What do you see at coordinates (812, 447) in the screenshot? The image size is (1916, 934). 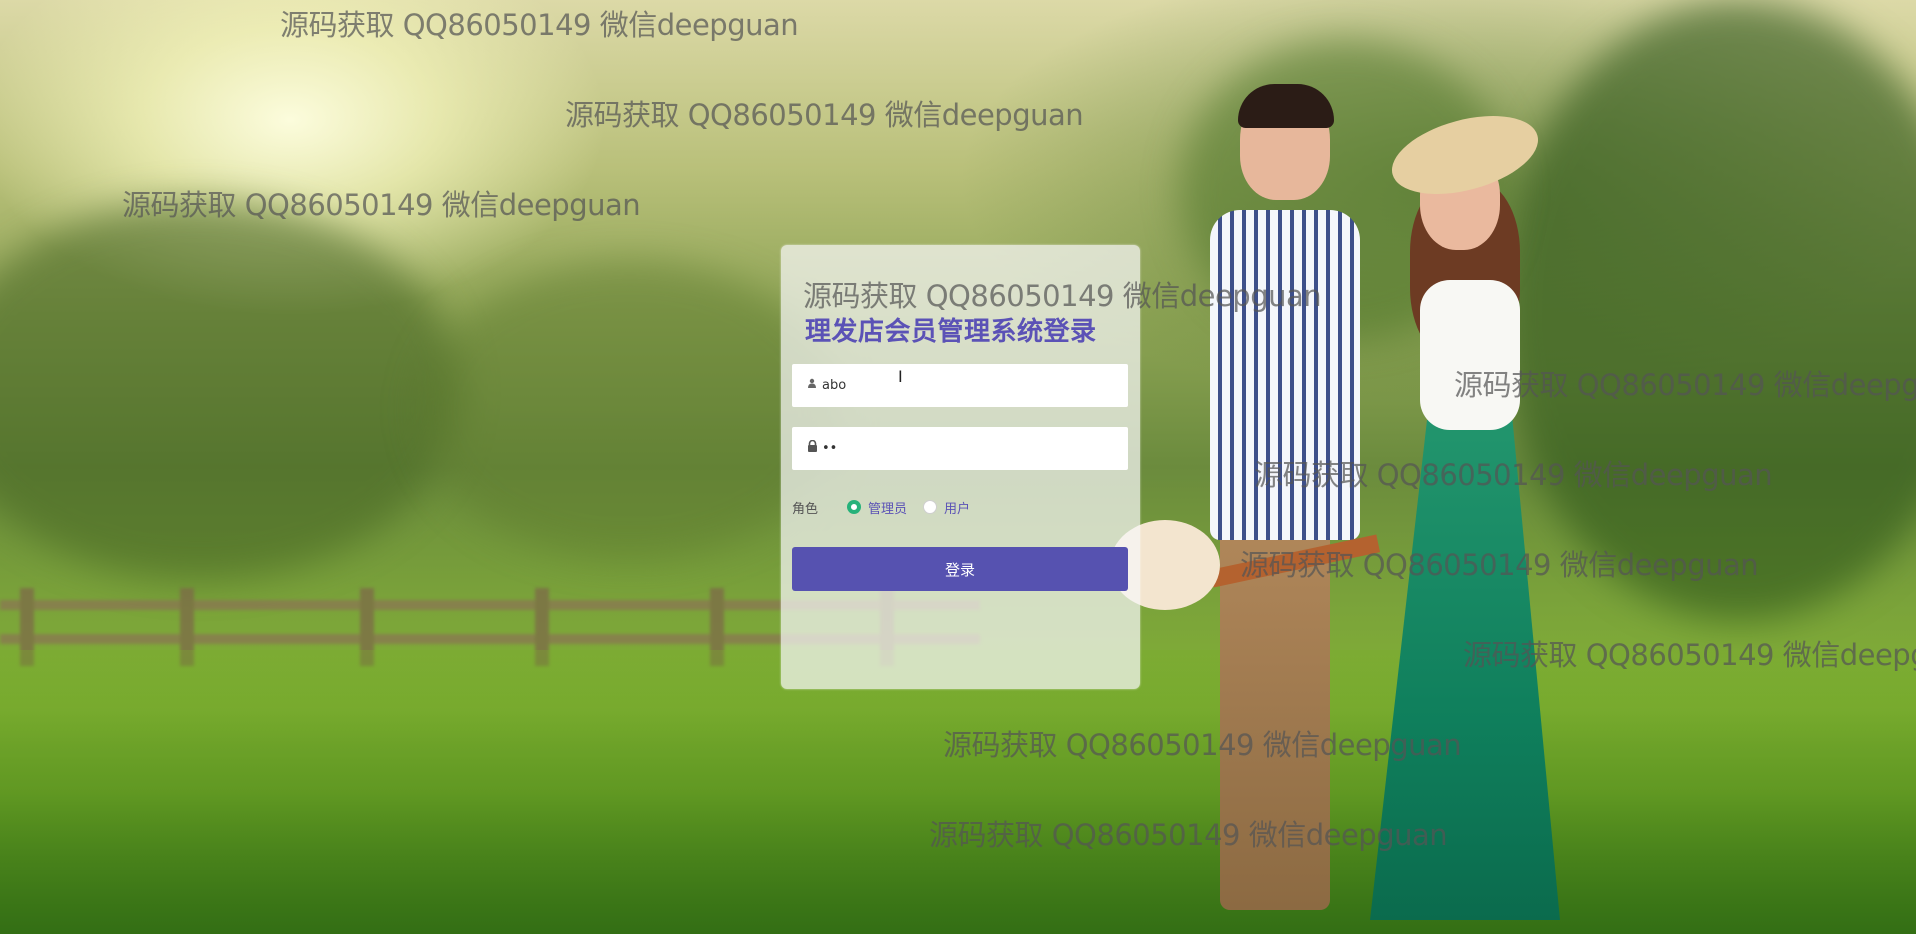 I see `lock-icon` at bounding box center [812, 447].